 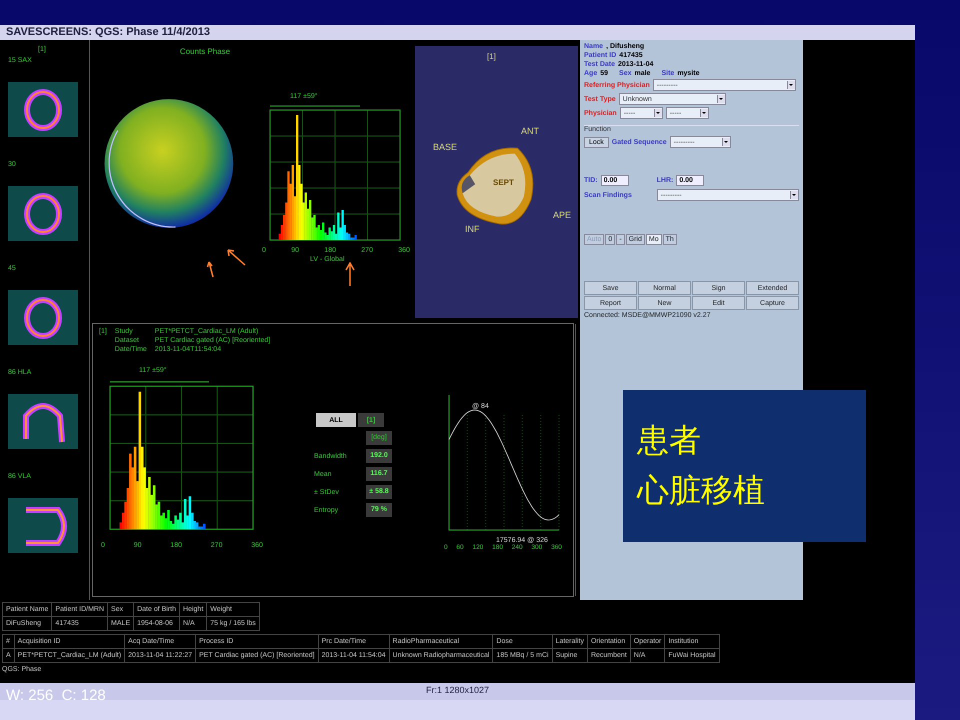 I want to click on note-text: 患者, so click(x=669, y=440).